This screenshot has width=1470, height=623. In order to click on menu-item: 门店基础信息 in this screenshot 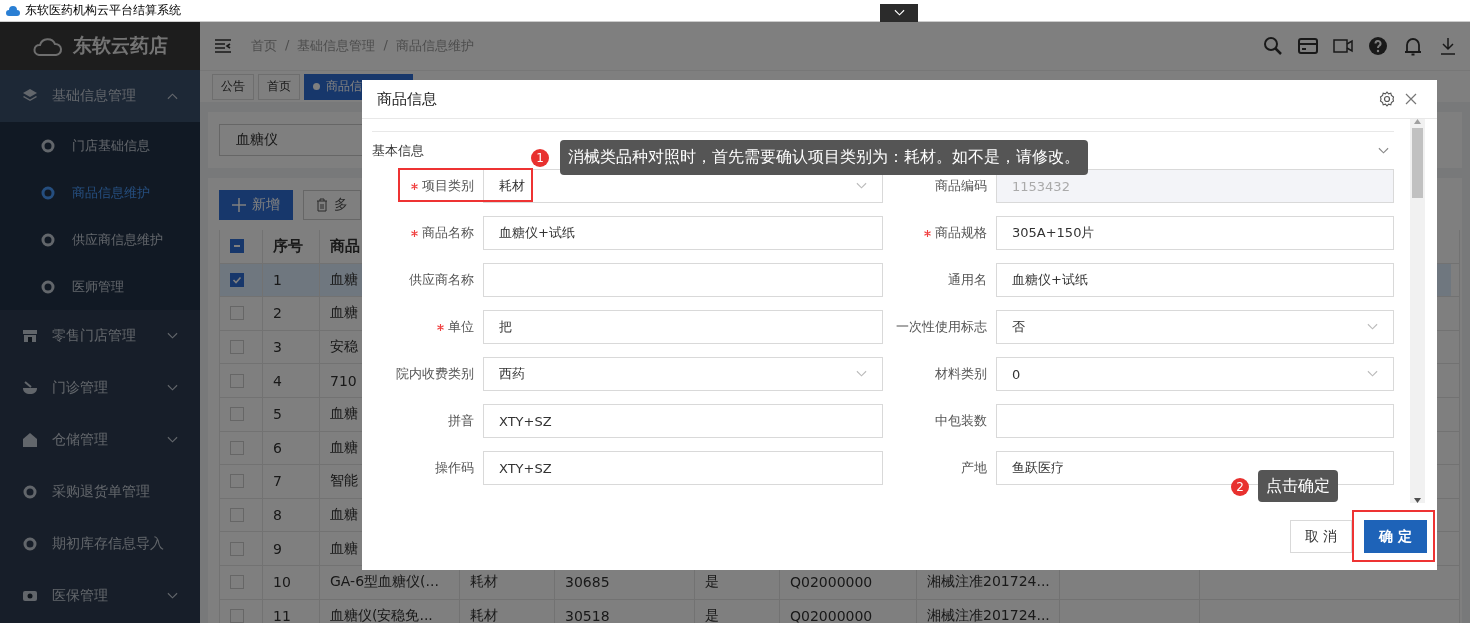, I will do `click(100, 145)`.